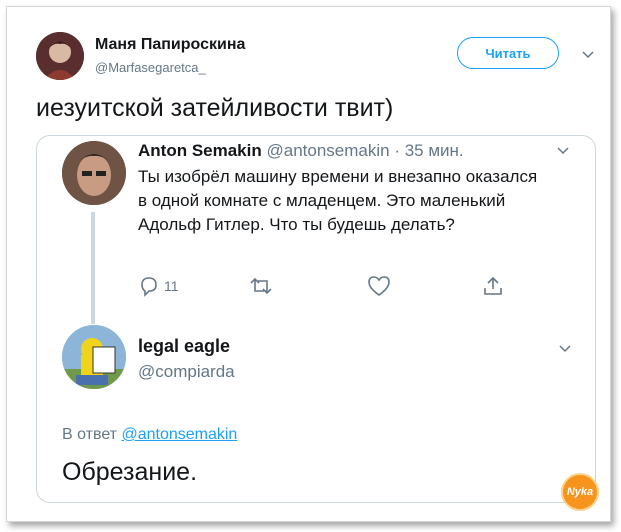  What do you see at coordinates (184, 346) in the screenshot?
I see `second-reply-name: legal eagle` at bounding box center [184, 346].